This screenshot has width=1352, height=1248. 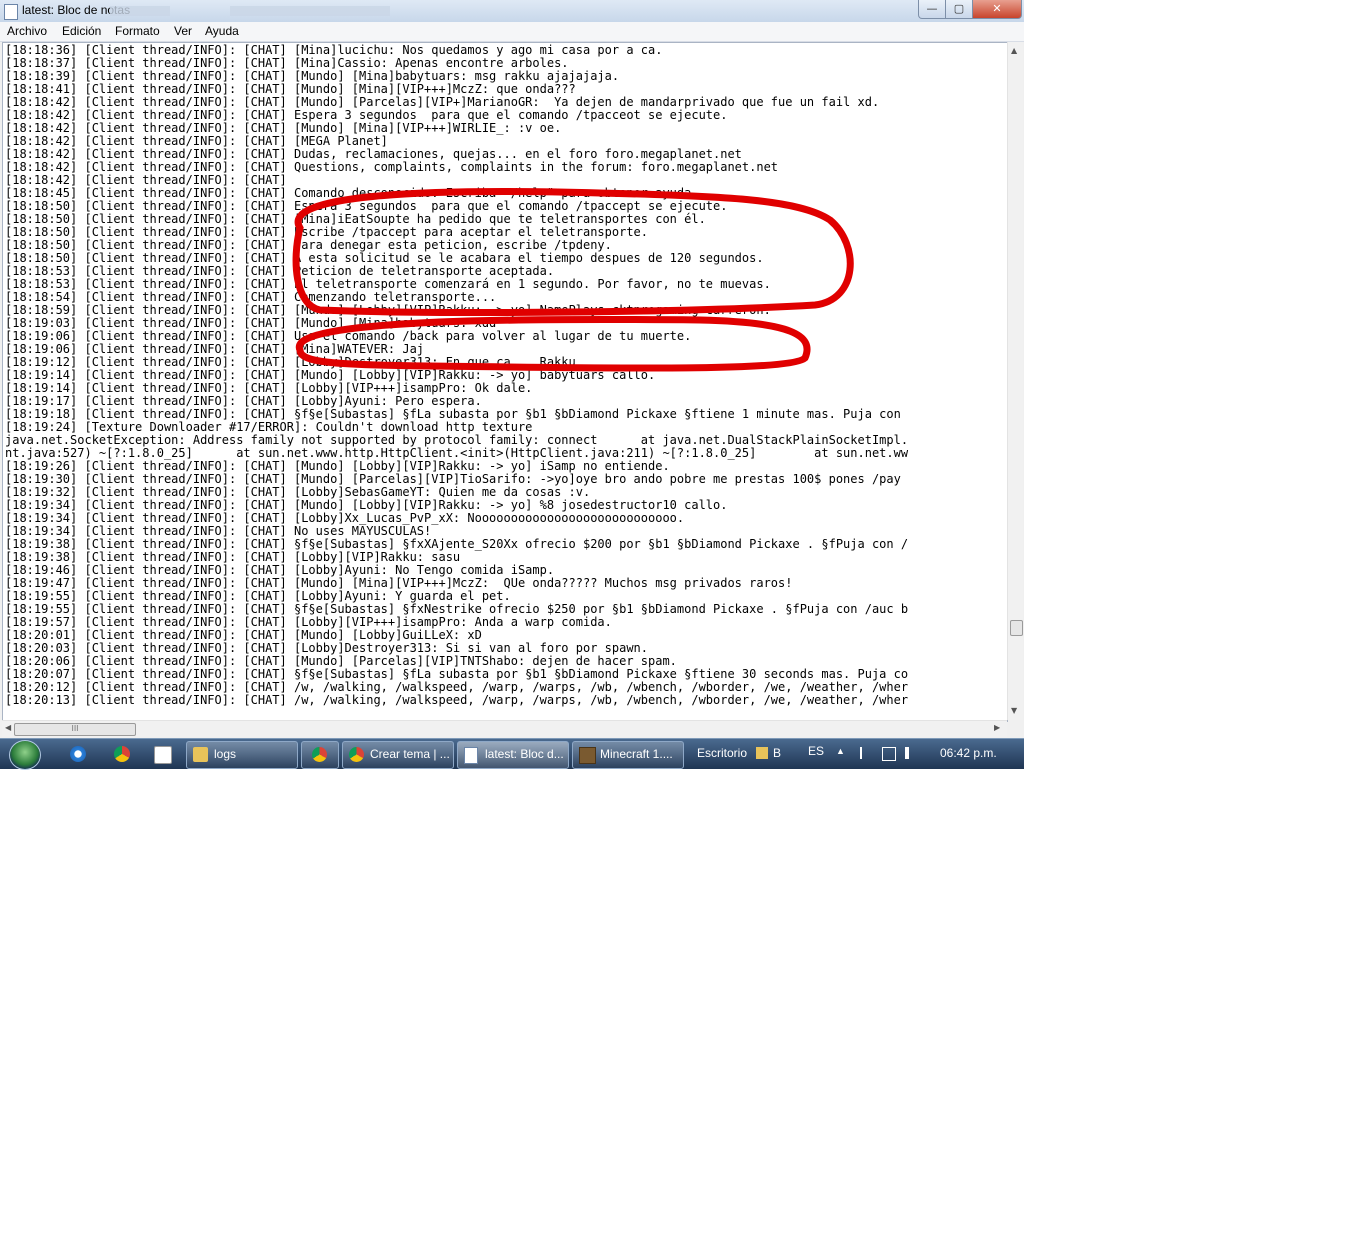 I want to click on taskbar-item-logs: logs, so click(x=242, y=755).